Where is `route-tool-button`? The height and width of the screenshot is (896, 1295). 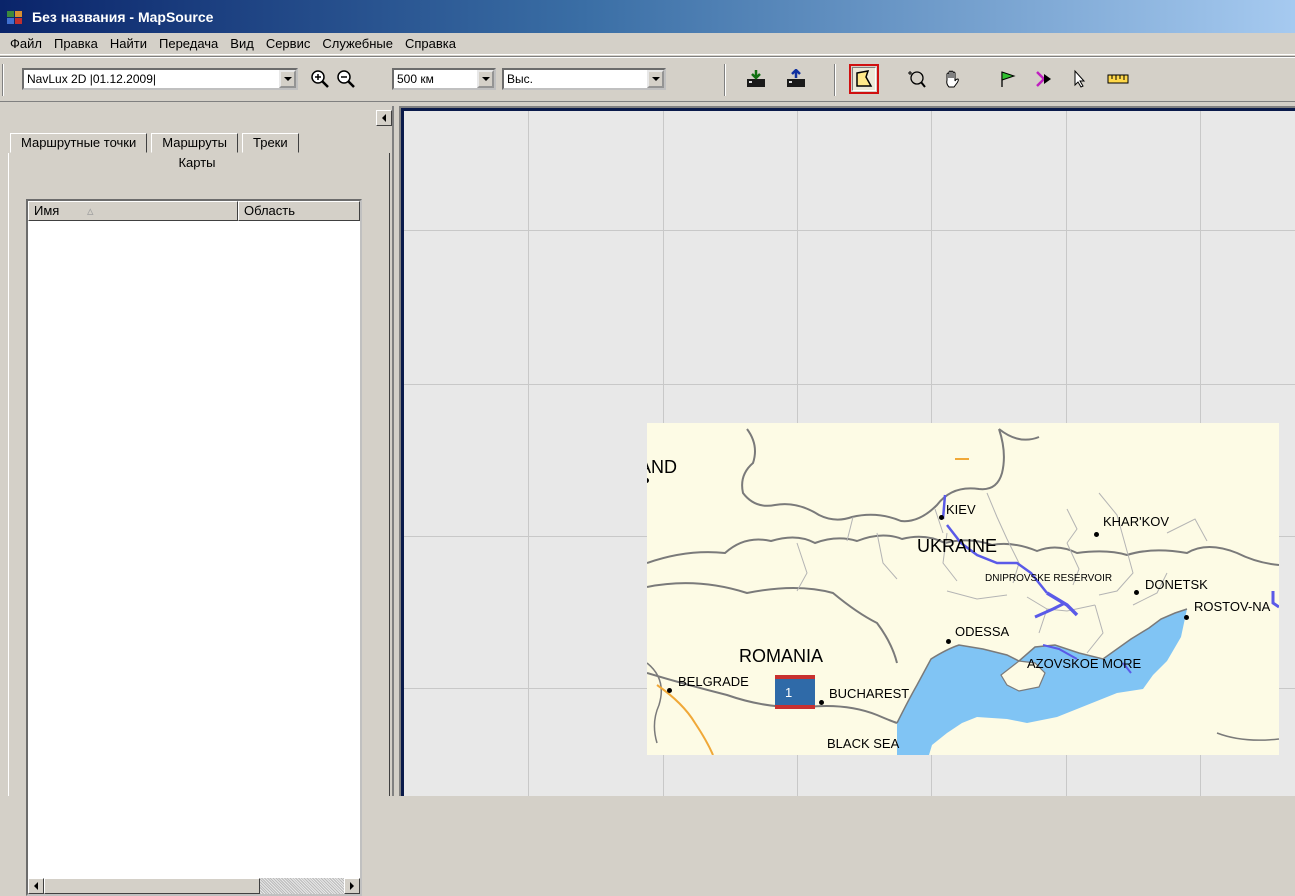
route-tool-button is located at coordinates (1044, 79).